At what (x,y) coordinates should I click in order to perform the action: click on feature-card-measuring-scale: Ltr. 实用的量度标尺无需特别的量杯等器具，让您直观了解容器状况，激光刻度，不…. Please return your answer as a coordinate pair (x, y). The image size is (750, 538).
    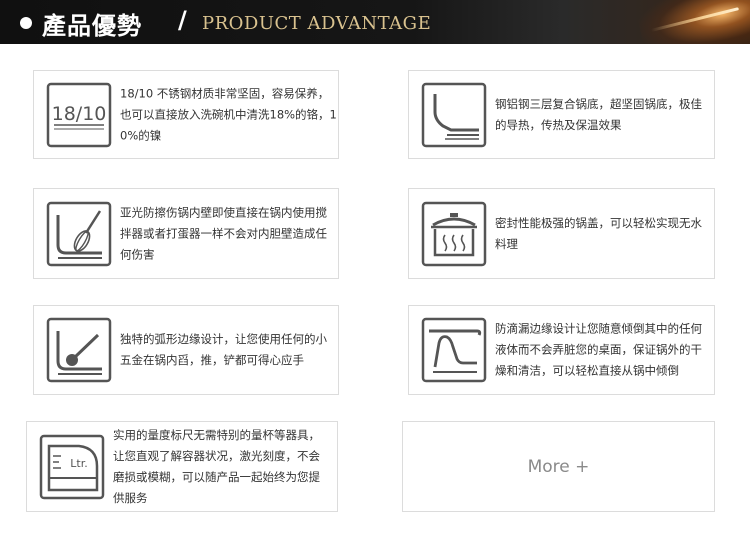
    Looking at the image, I should click on (182, 466).